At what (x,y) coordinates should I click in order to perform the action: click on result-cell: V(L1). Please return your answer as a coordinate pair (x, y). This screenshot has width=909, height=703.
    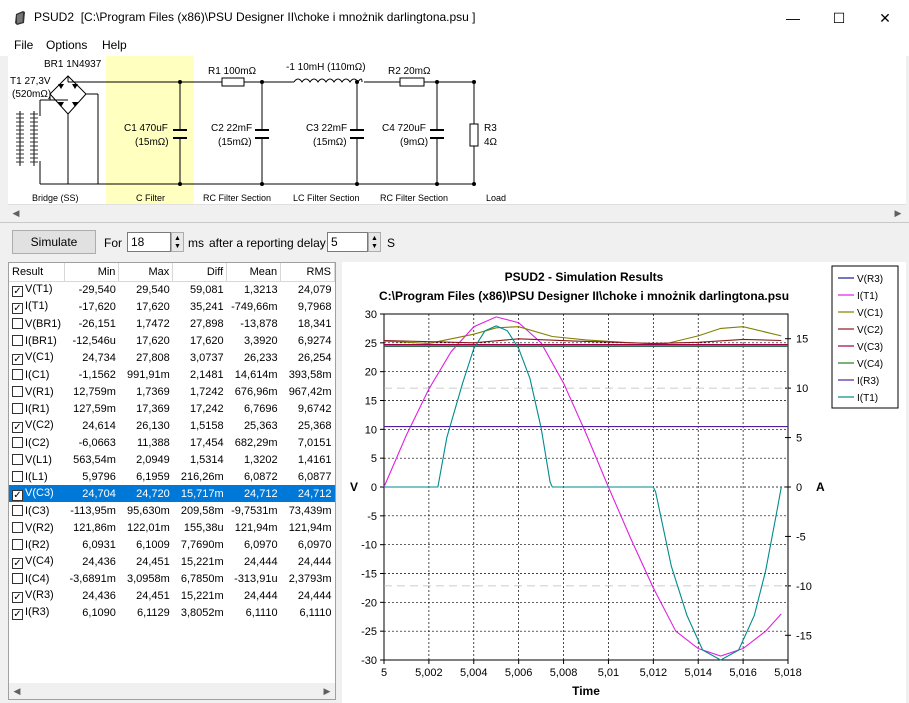
    Looking at the image, I should click on (37, 459).